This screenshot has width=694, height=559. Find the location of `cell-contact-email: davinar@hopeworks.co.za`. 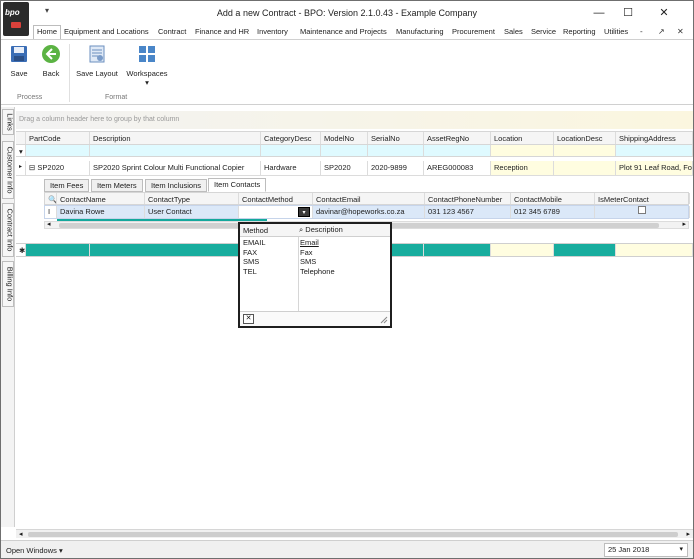

cell-contact-email: davinar@hopeworks.co.za is located at coordinates (369, 212).